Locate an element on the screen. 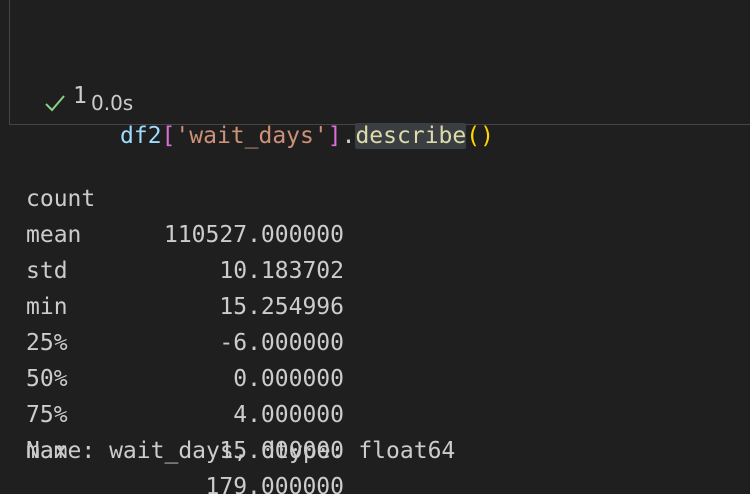 This screenshot has width=750, height=494. output-row: count 110527.000000 is located at coordinates (240, 196).